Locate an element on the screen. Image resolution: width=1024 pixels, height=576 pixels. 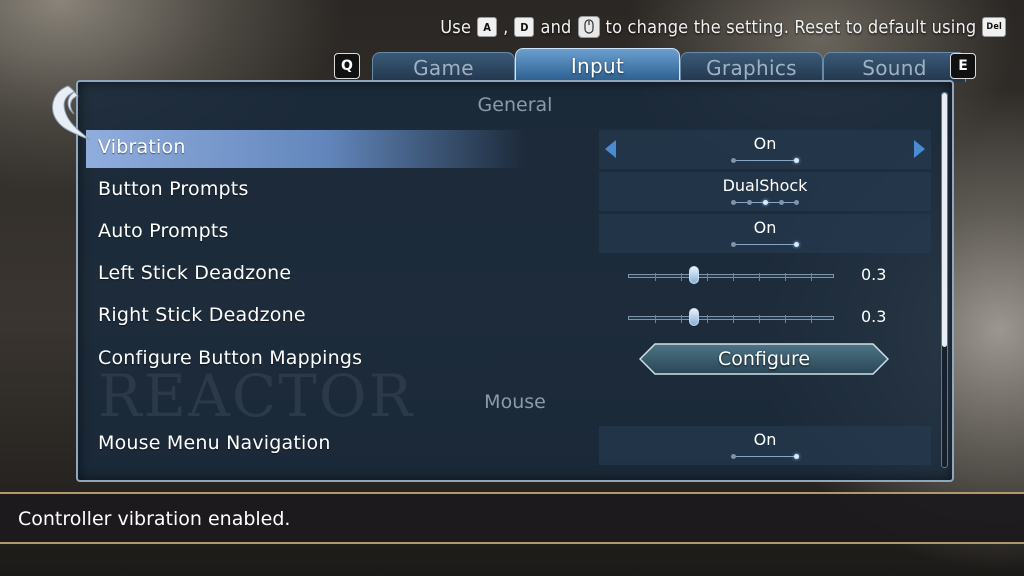
setting-label: Vibration is located at coordinates (142, 147).